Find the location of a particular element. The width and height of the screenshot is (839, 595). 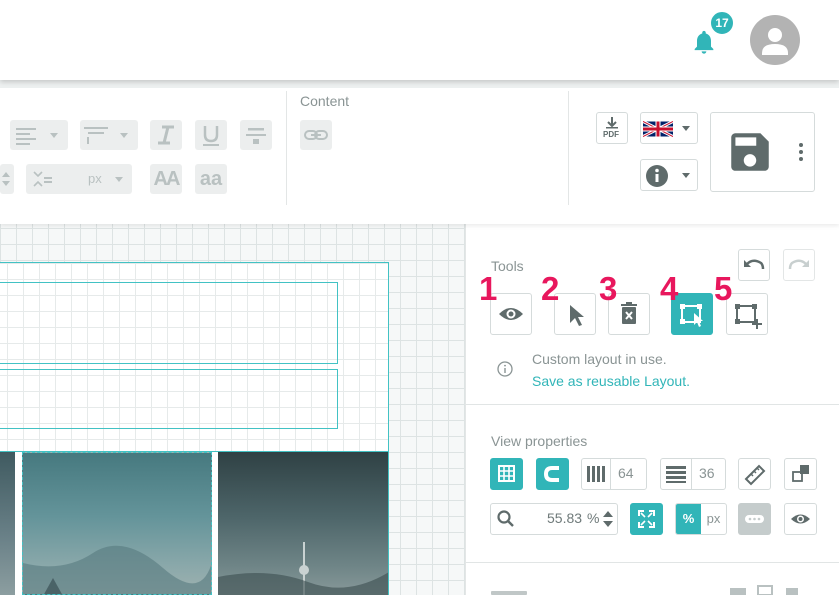

lowercase-button: aa is located at coordinates (211, 179).